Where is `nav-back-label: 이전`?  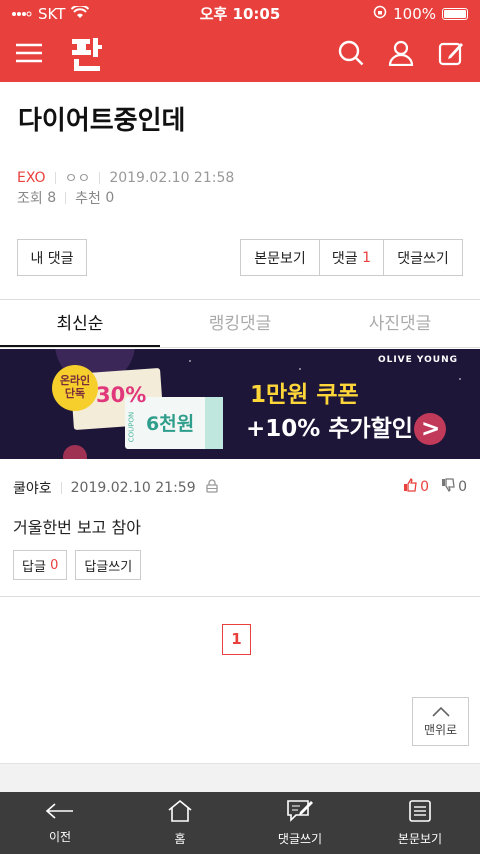
nav-back-label: 이전 is located at coordinates (60, 837).